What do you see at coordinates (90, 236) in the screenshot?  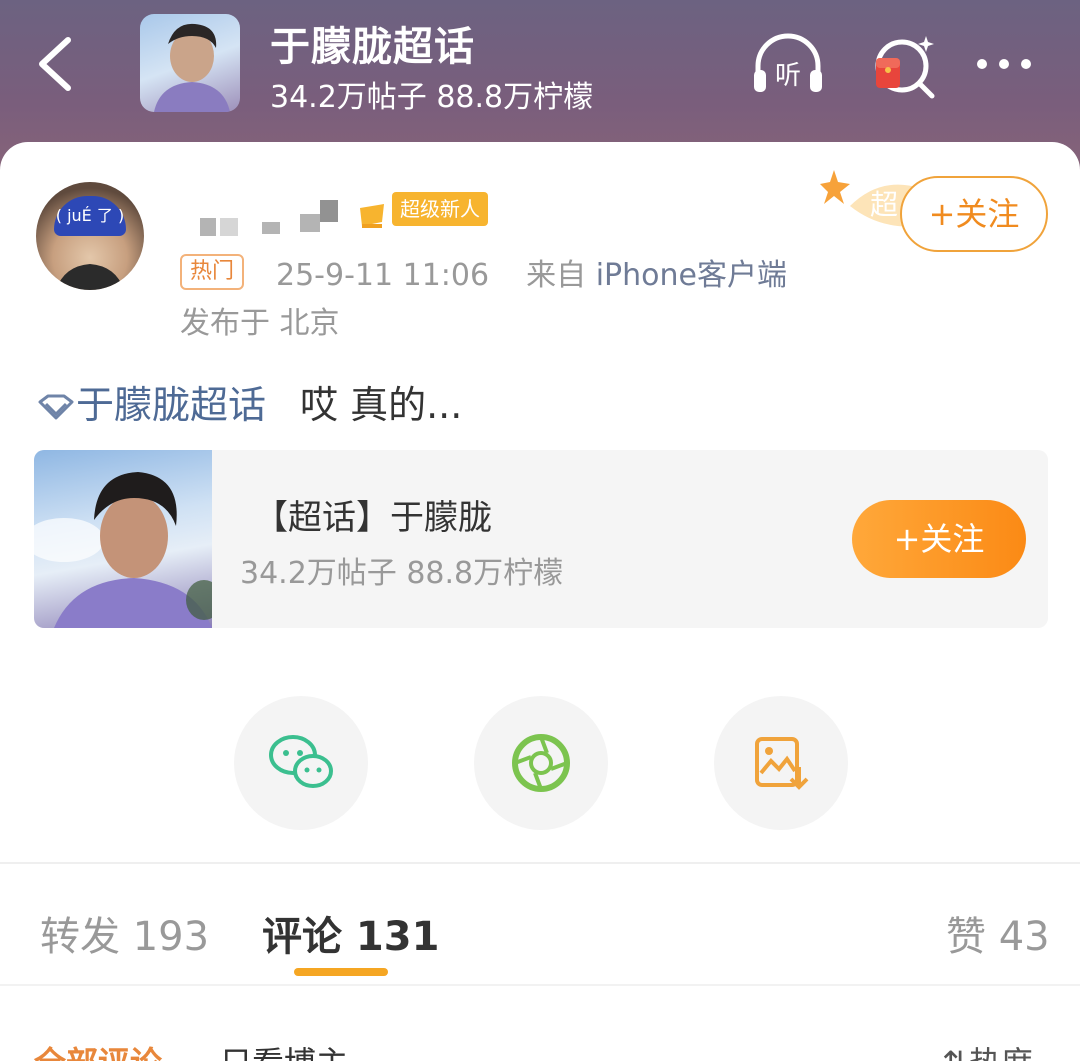 I see `user-avatar: ( juÉ 了 )` at bounding box center [90, 236].